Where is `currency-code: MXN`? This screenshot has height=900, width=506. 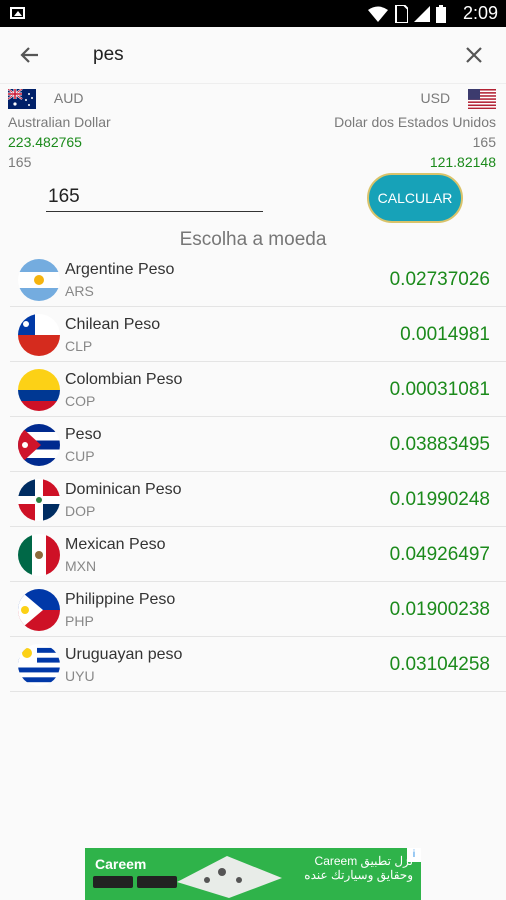 currency-code: MXN is located at coordinates (81, 566).